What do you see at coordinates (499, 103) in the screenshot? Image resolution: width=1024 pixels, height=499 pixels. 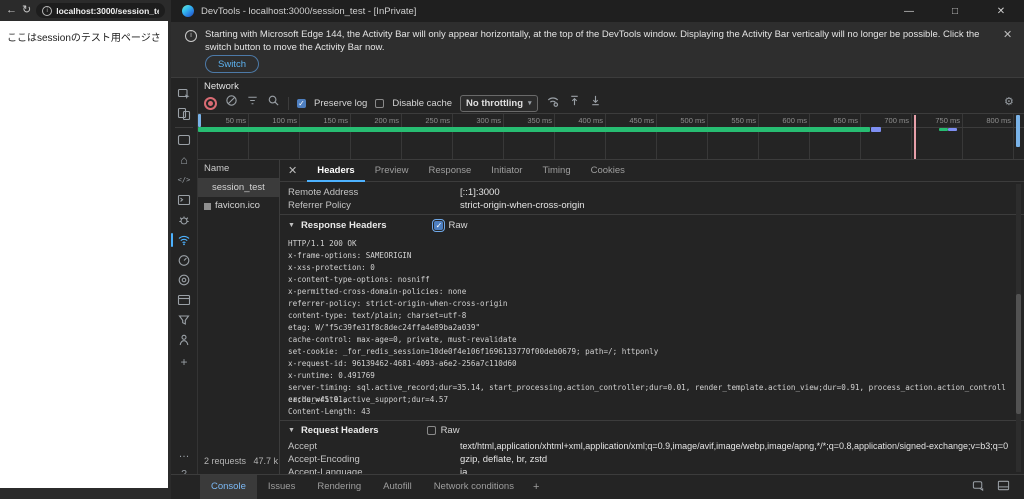 I see `throttling-select: No throttling ▾` at bounding box center [499, 103].